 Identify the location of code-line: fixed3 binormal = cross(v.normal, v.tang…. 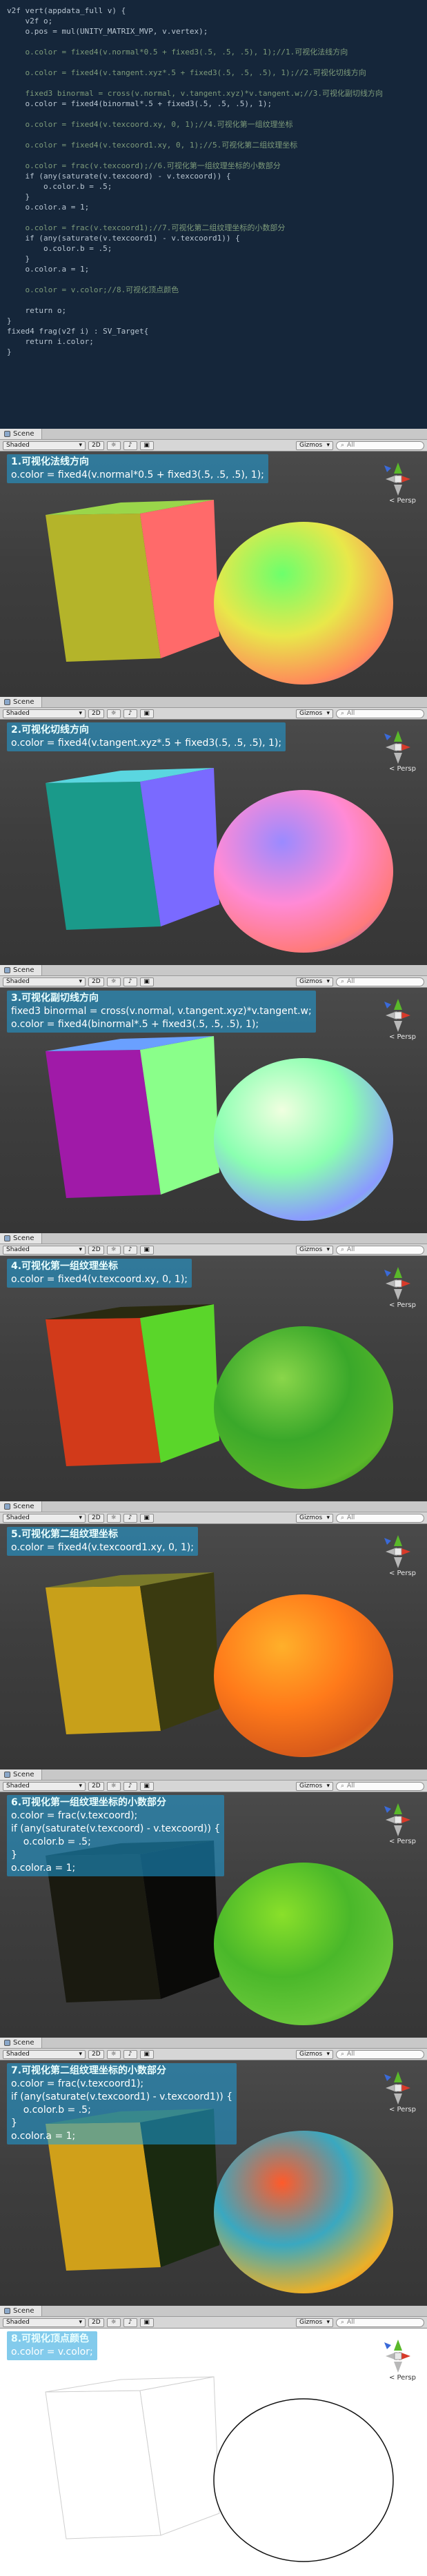
(195, 93).